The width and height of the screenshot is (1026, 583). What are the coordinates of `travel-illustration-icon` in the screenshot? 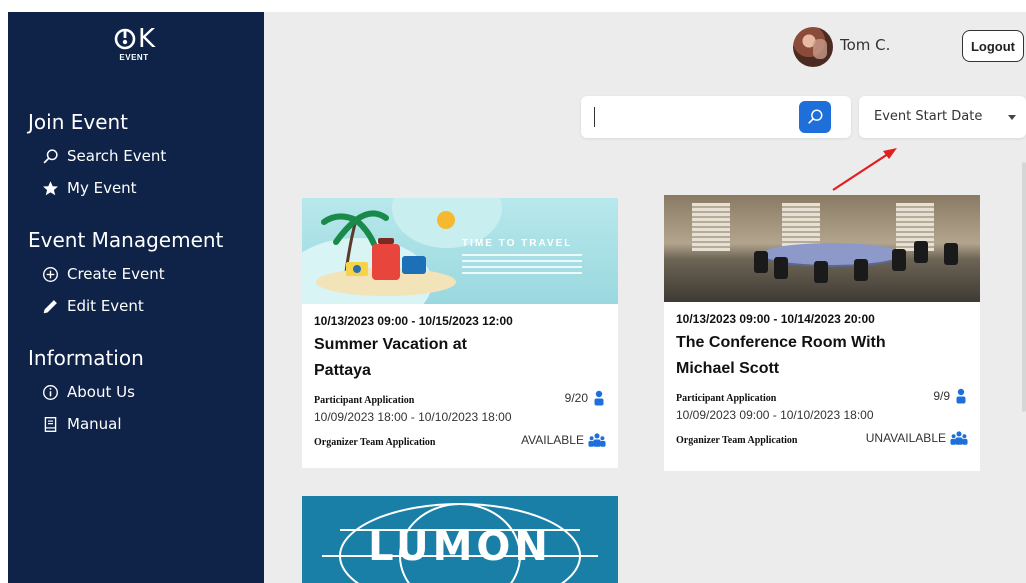 It's located at (386, 253).